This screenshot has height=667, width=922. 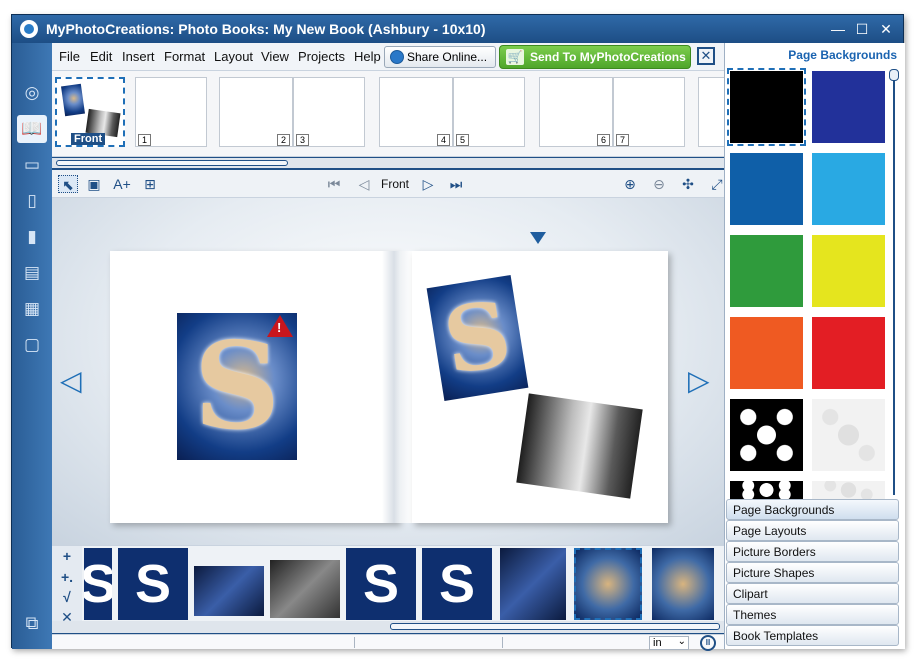 I want to click on spine-icon: ▯, so click(x=32, y=201).